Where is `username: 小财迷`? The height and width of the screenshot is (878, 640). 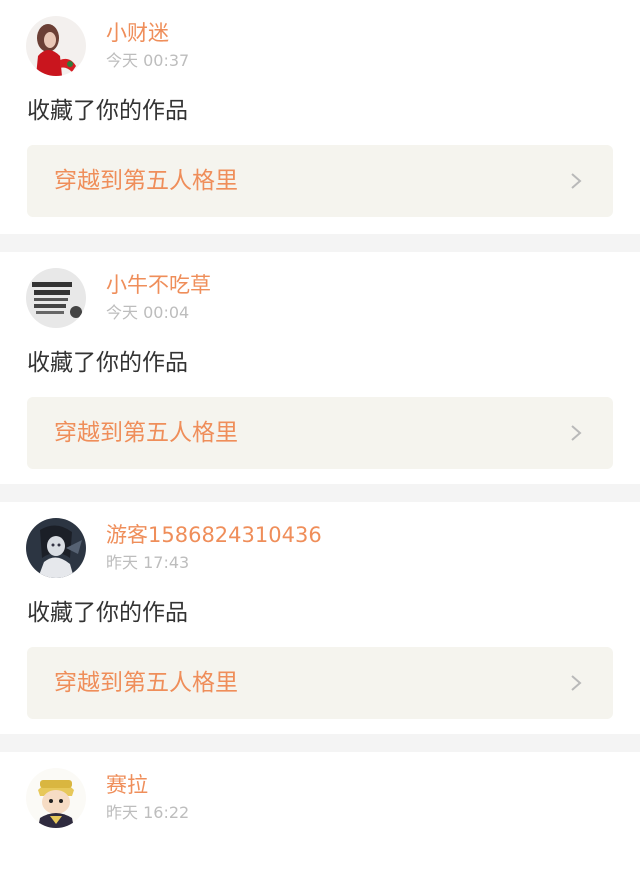
username: 小财迷 is located at coordinates (137, 33).